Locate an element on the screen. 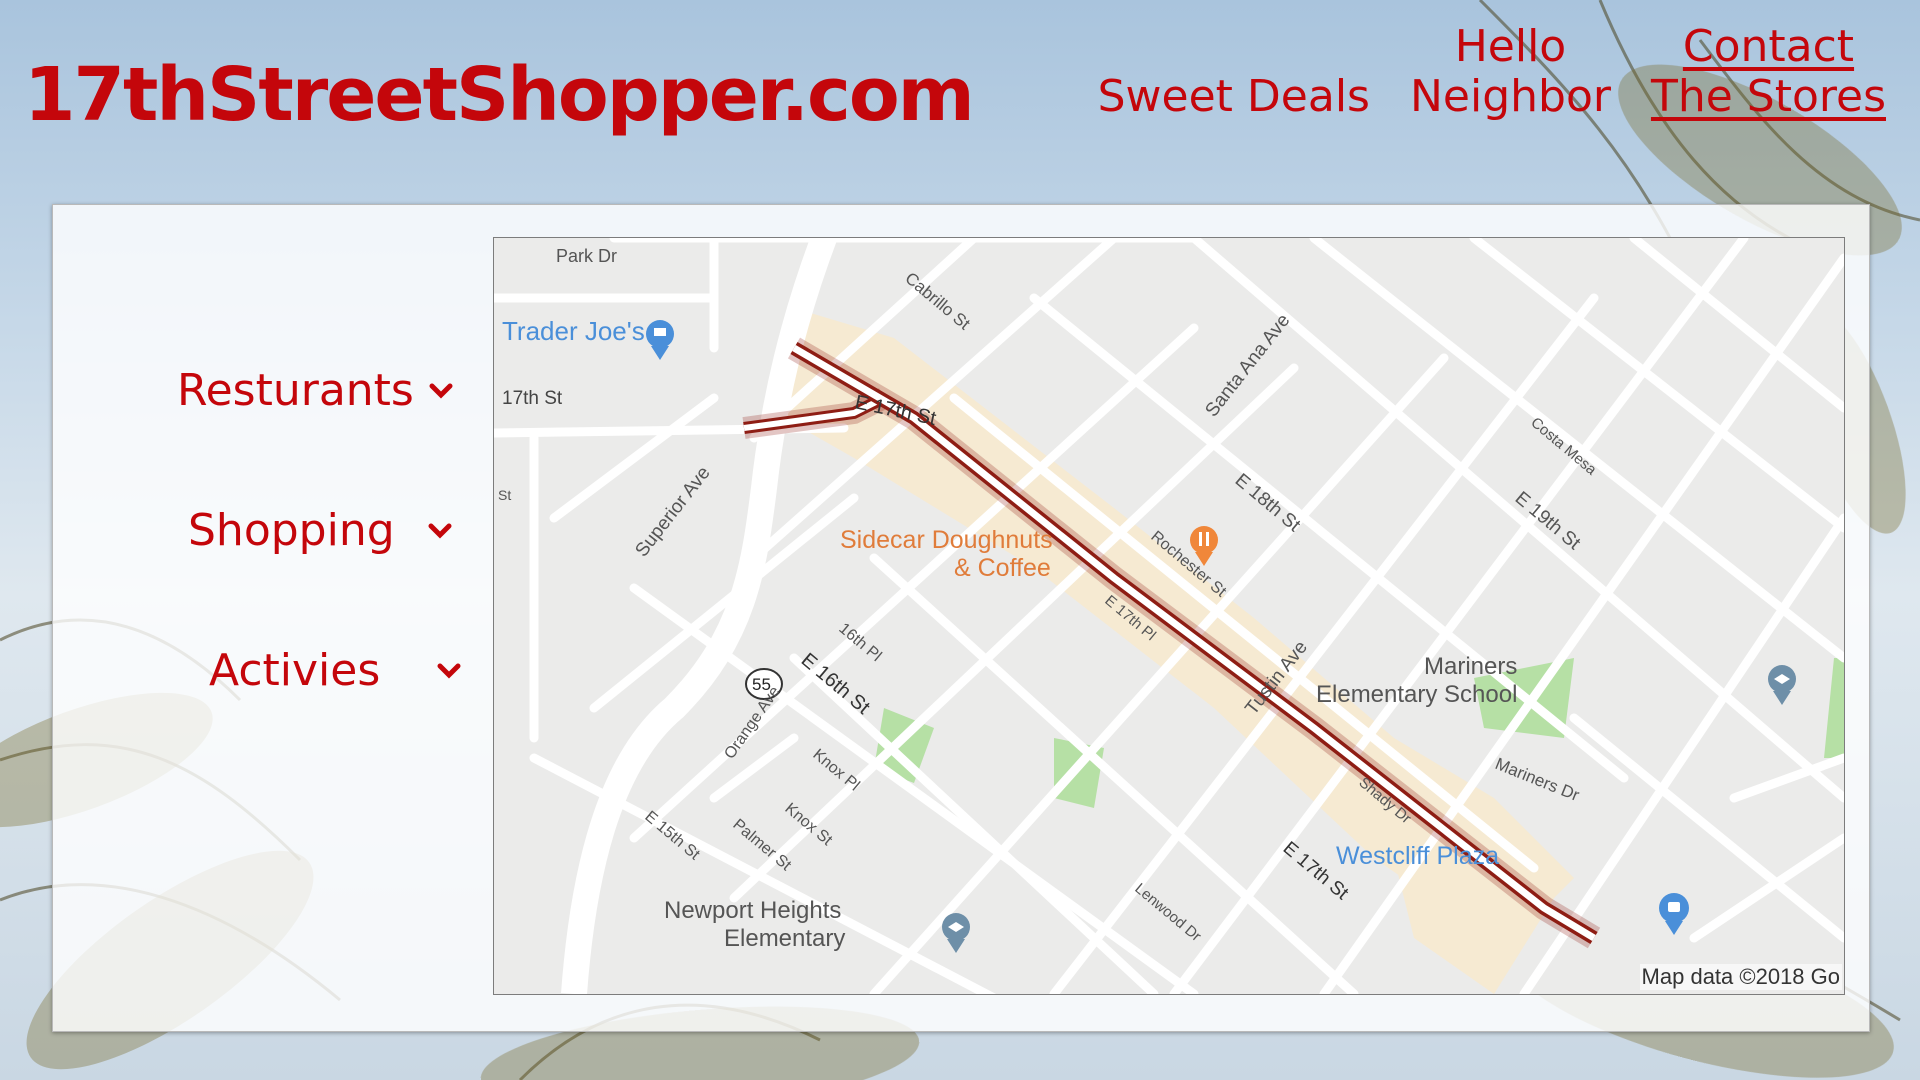 This screenshot has width=1920, height=1080. menu-item-activies: Activies is located at coordinates (335, 670).